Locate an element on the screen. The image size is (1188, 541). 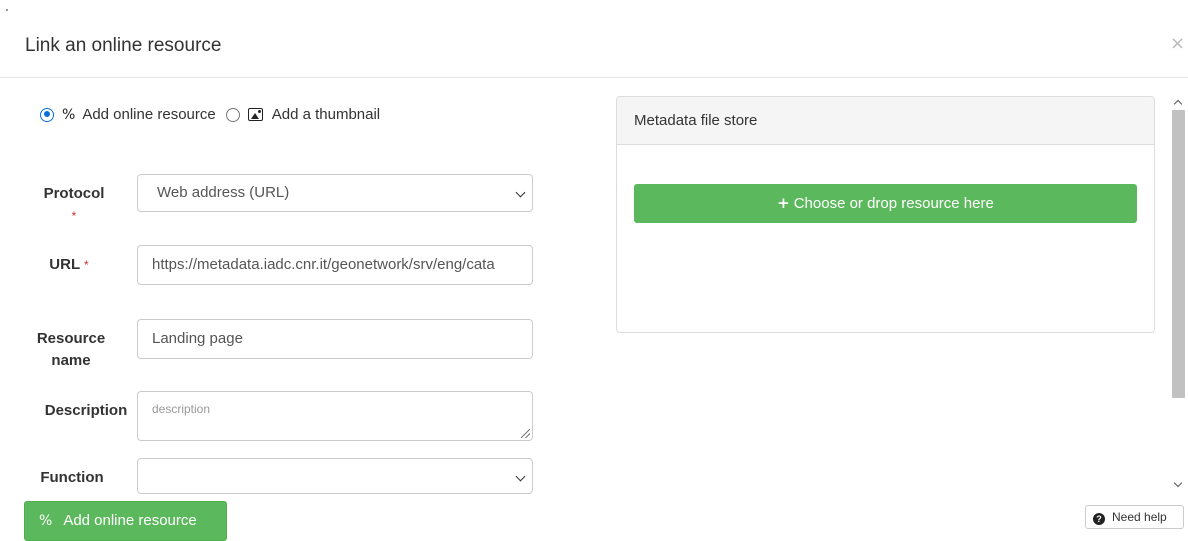
panel-heading: Metadata file store is located at coordinates (885, 121).